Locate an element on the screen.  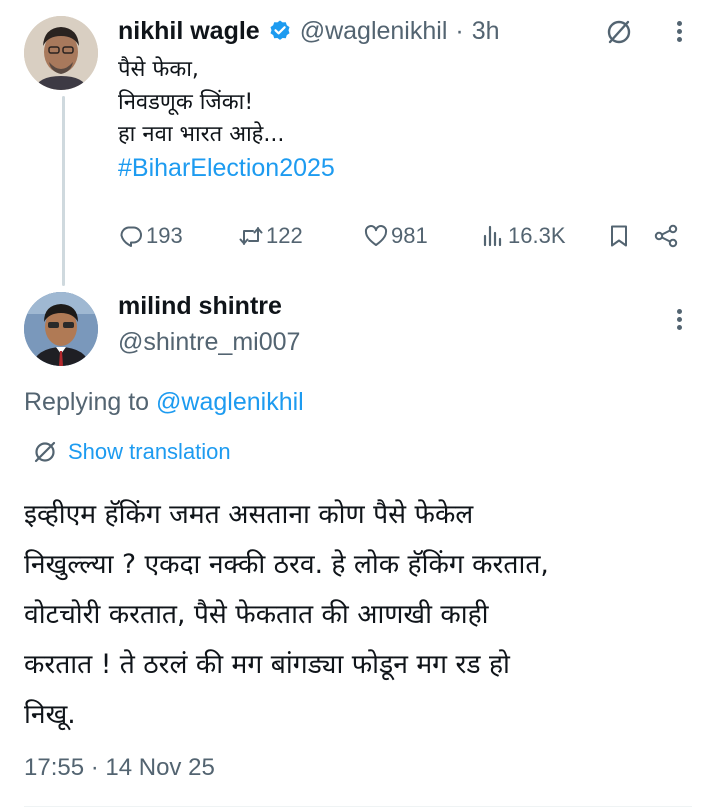
reply-button: 193 is located at coordinates (150, 236).